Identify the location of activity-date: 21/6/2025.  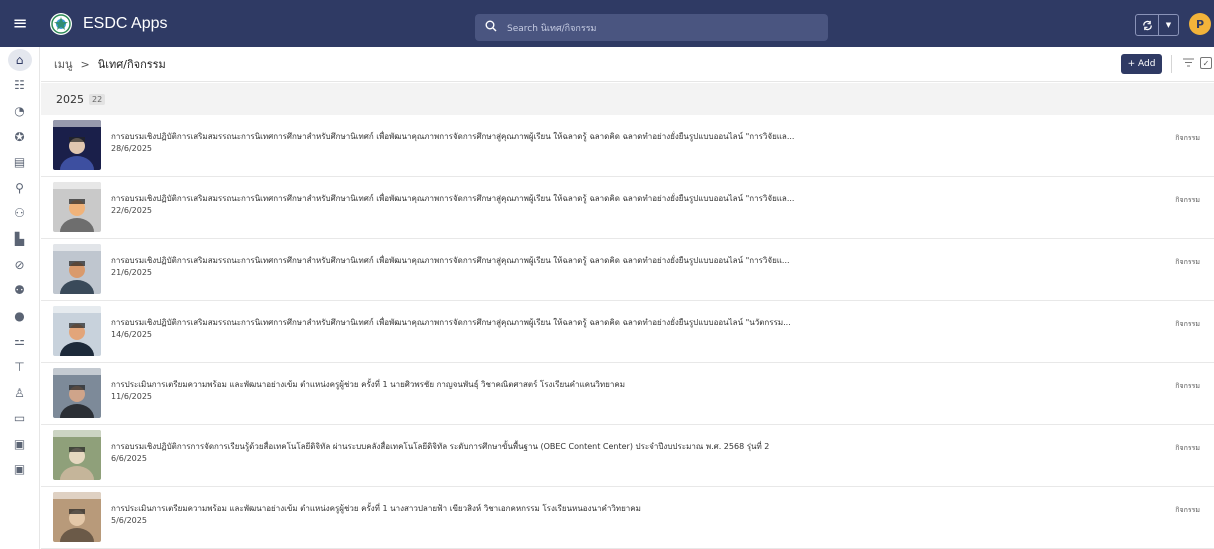
(132, 272).